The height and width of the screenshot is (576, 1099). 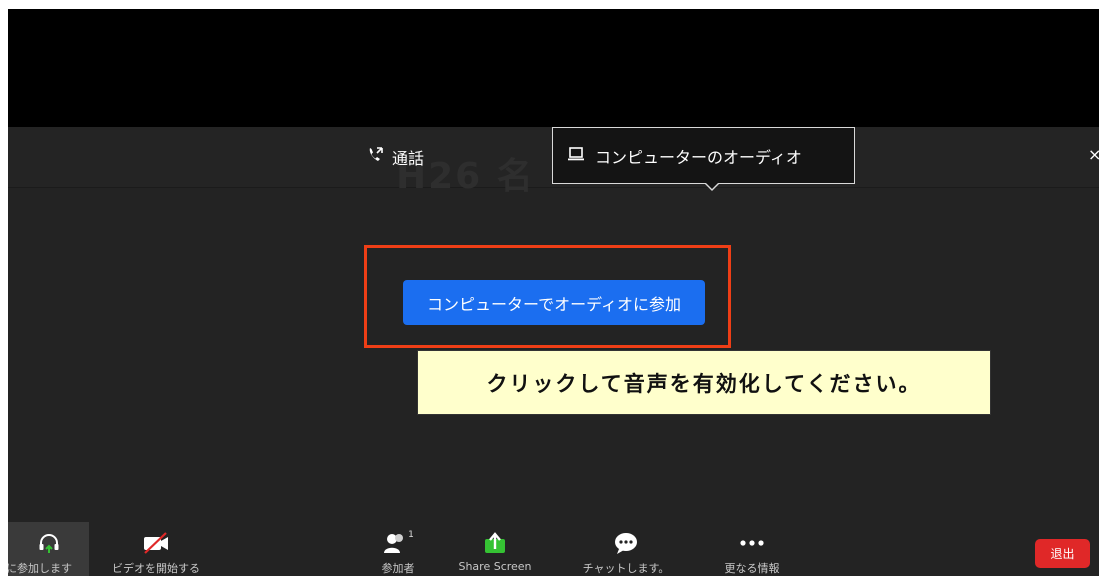 What do you see at coordinates (398, 568) in the screenshot?
I see `participants-label: 参加者` at bounding box center [398, 568].